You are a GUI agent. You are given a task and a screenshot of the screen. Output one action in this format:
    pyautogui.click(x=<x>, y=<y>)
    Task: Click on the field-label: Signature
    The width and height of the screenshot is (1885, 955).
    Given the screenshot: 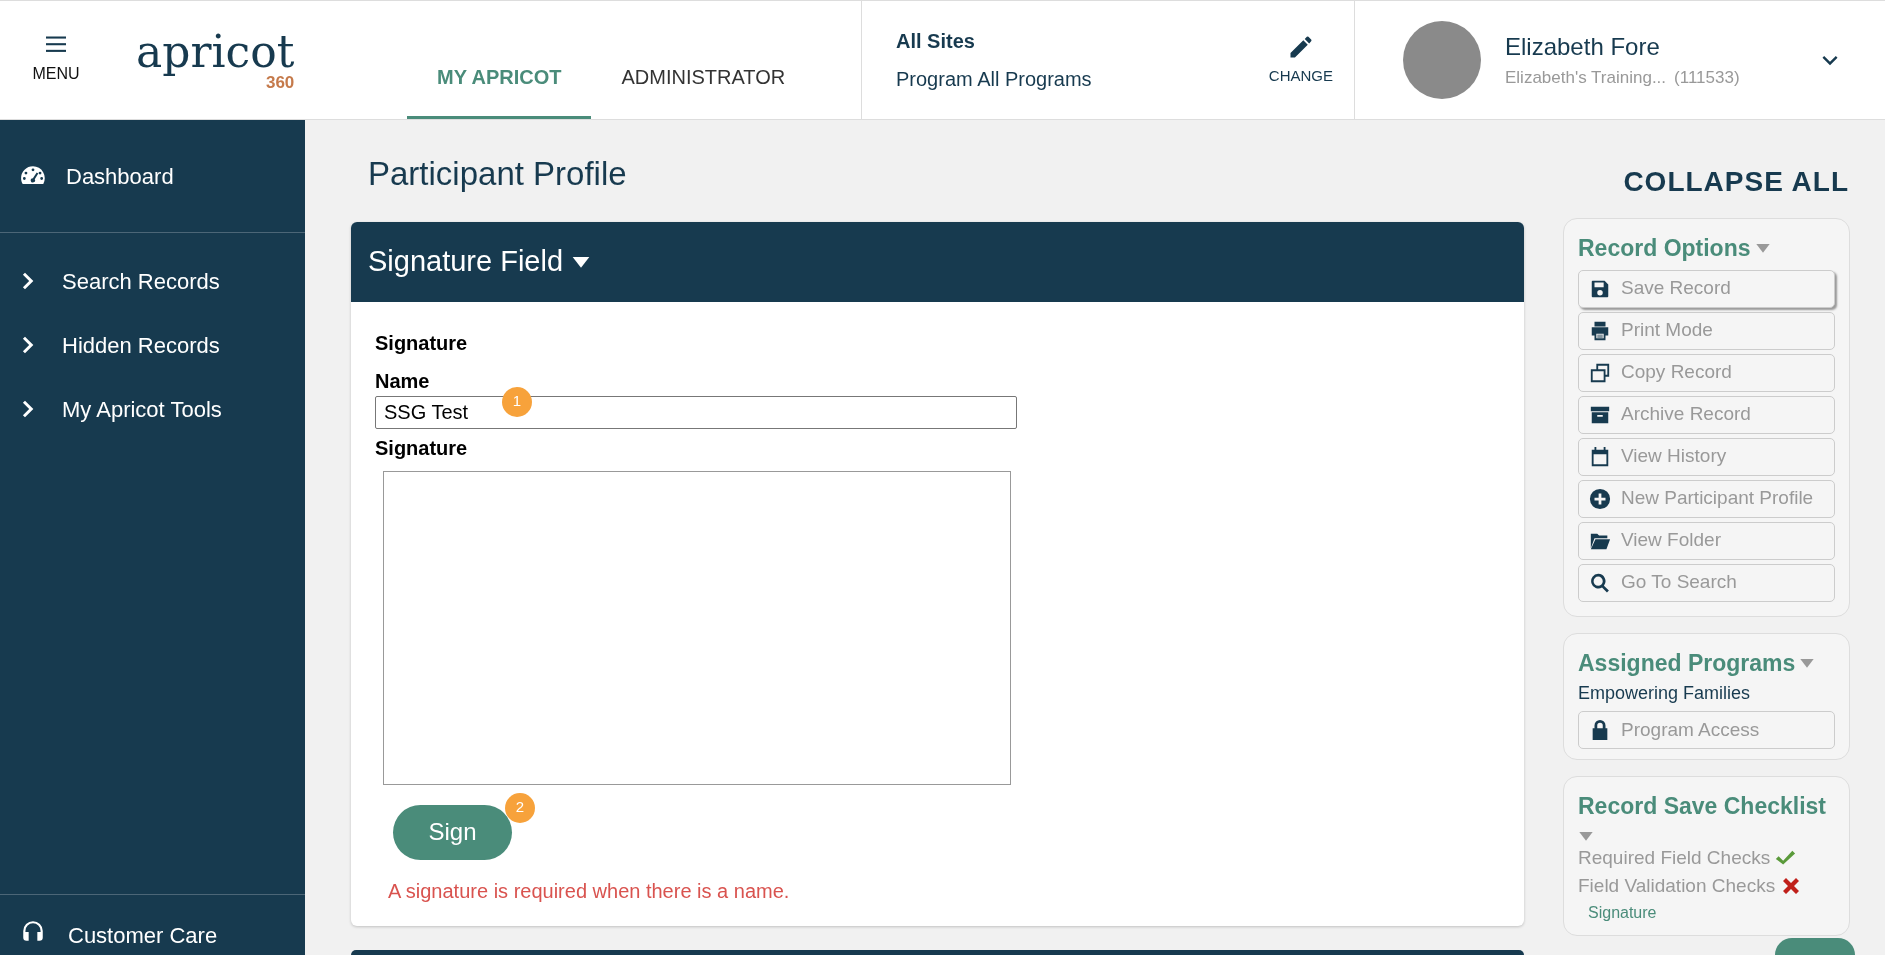 What is the action you would take?
    pyautogui.click(x=422, y=448)
    